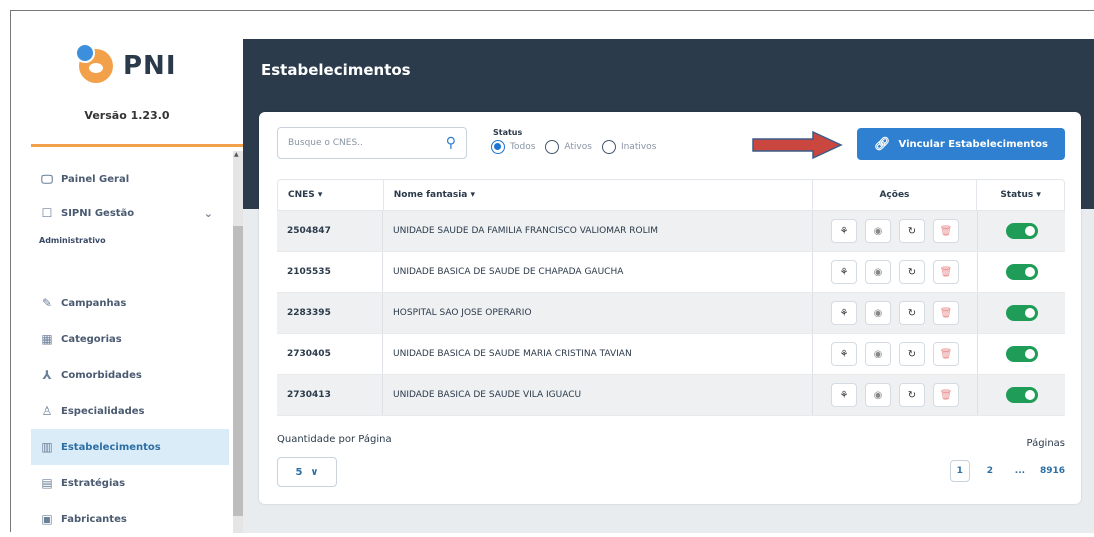 The image size is (1094, 537). Describe the element at coordinates (598, 195) in the screenshot. I see `column-header-nome: Nome fantasia ▾` at that location.